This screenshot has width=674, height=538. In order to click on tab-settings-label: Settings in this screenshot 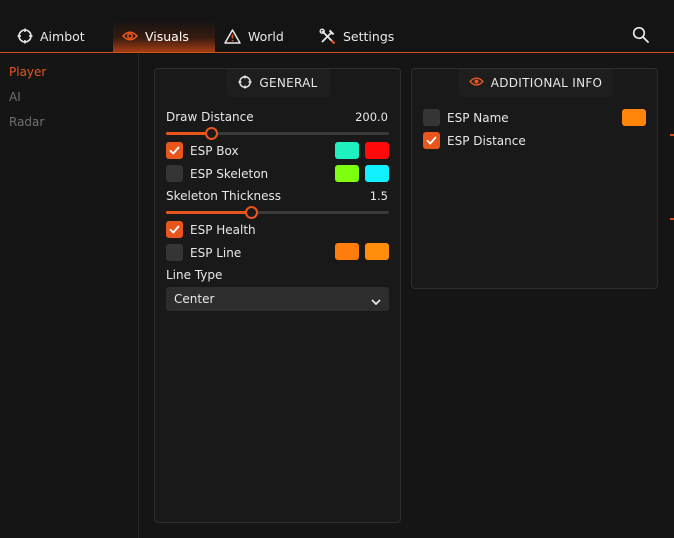, I will do `click(369, 36)`.